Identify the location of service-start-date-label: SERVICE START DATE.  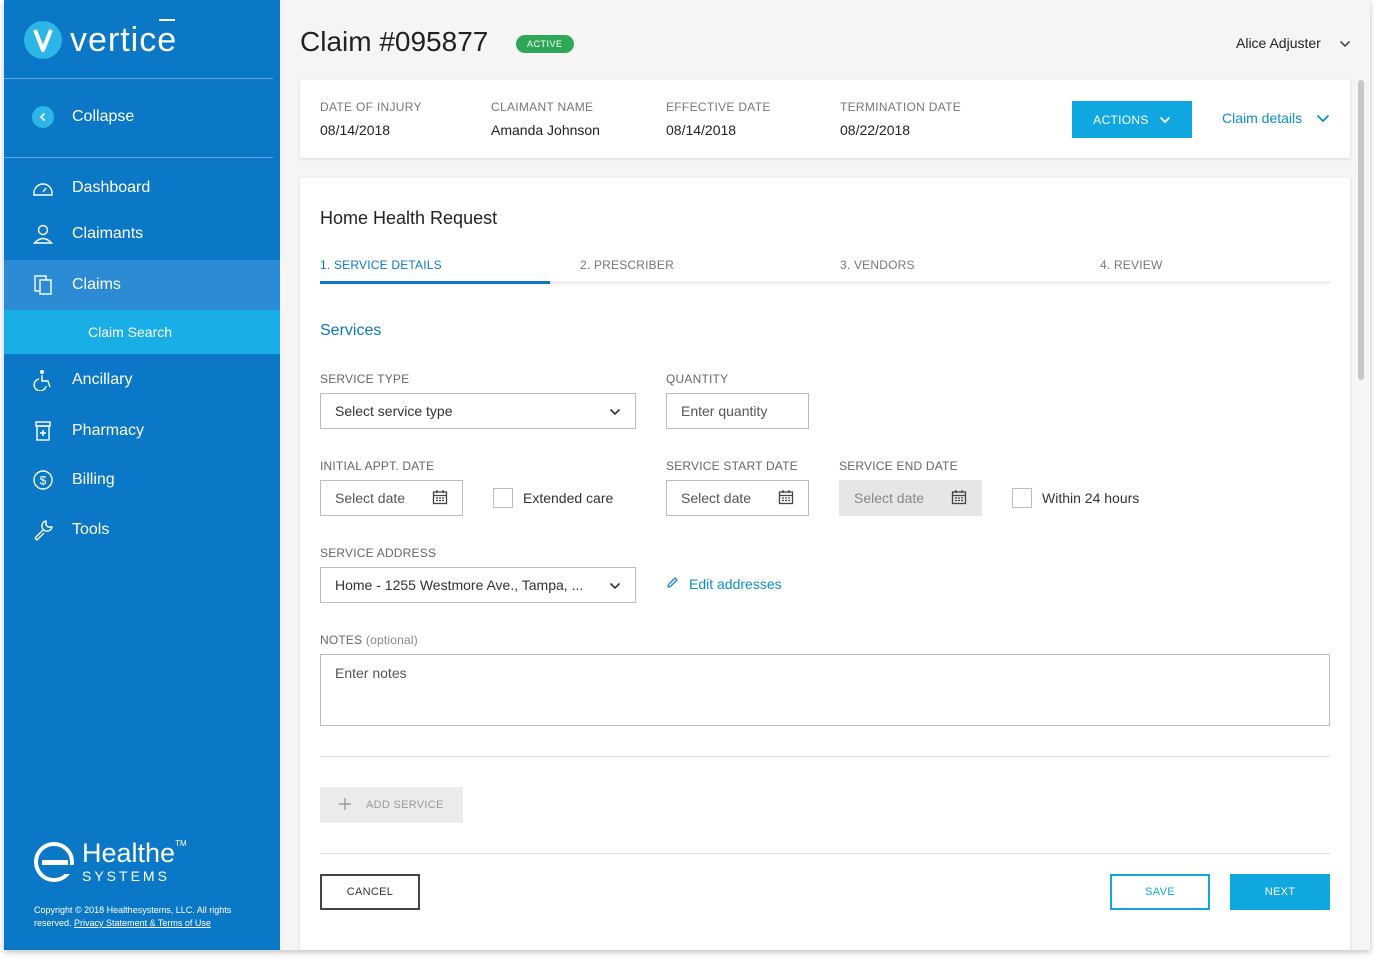
(732, 466).